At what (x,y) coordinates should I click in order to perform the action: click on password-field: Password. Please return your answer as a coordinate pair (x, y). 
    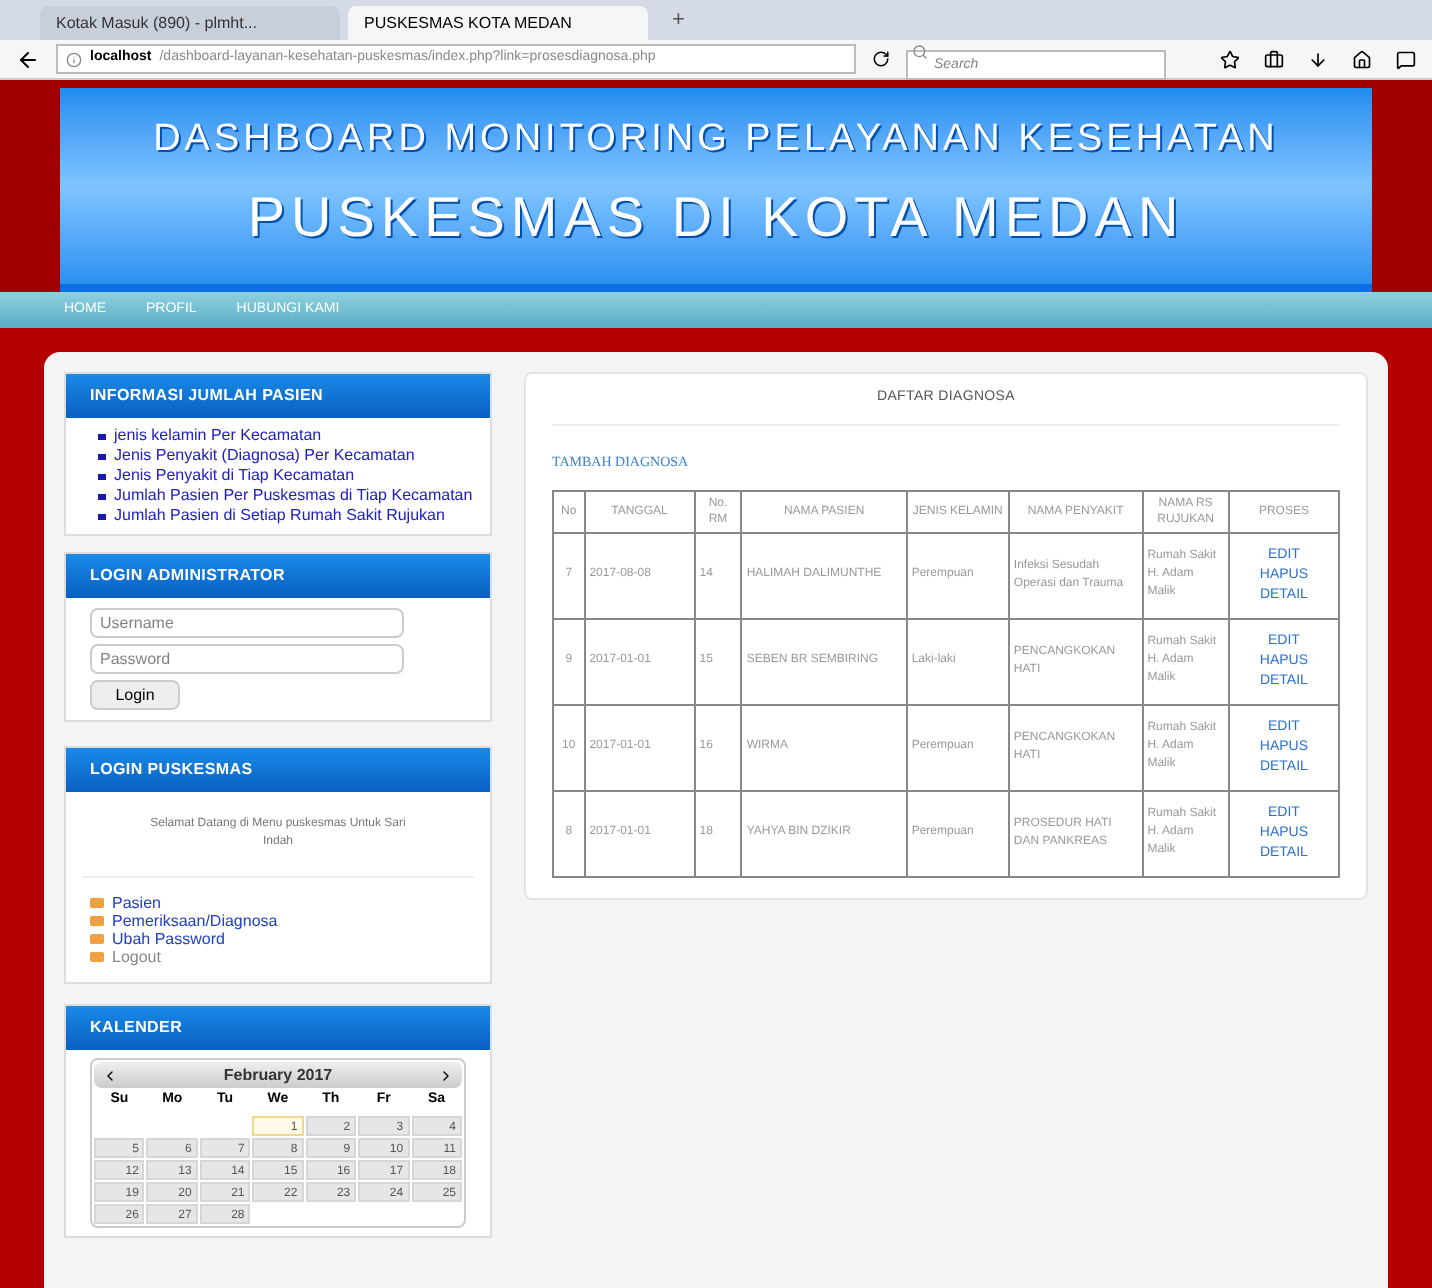
    Looking at the image, I should click on (247, 659).